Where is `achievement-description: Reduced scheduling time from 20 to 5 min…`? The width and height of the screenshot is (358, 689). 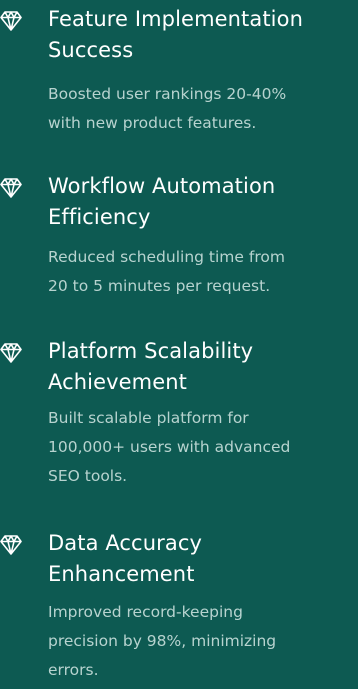 achievement-description: Reduced scheduling time from 20 to 5 min… is located at coordinates (203, 272).